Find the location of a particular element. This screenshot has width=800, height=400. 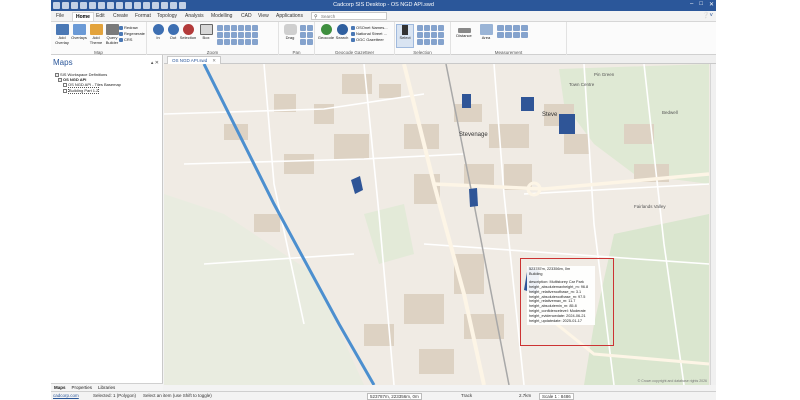

tab-create: Create is located at coordinates (120, 16).